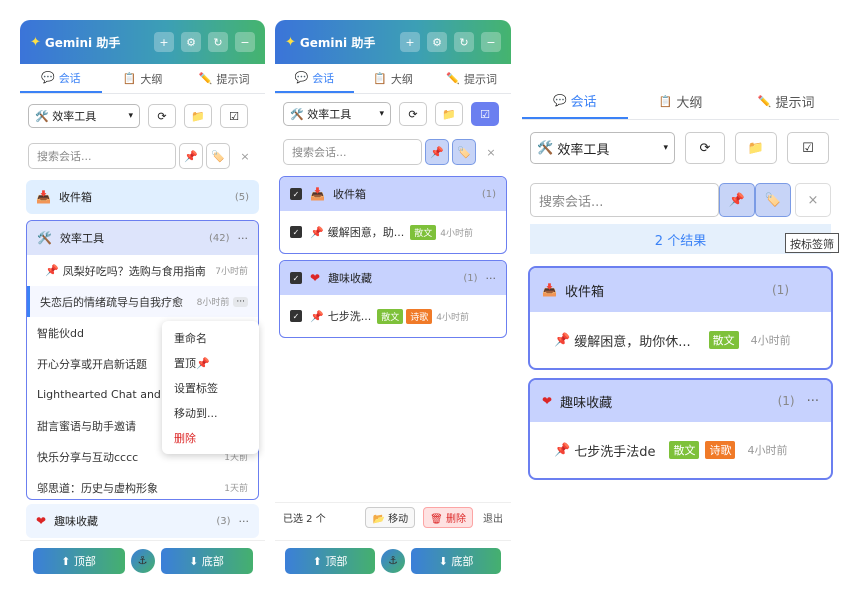 This screenshot has width=859, height=600. Describe the element at coordinates (75, 197) in the screenshot. I see `folder-name: 收件箱` at that location.